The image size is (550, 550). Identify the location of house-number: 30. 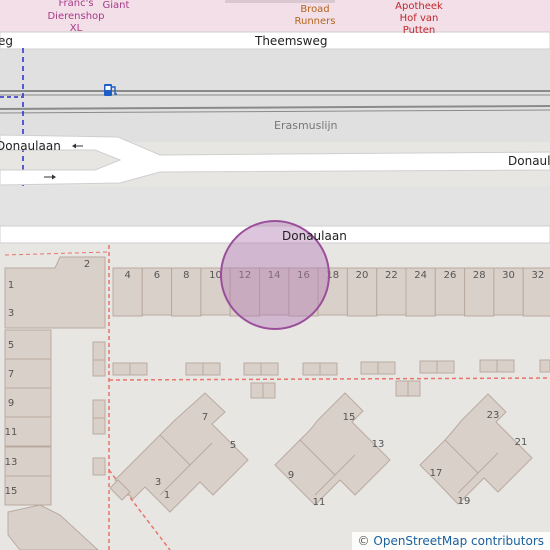
(508, 275).